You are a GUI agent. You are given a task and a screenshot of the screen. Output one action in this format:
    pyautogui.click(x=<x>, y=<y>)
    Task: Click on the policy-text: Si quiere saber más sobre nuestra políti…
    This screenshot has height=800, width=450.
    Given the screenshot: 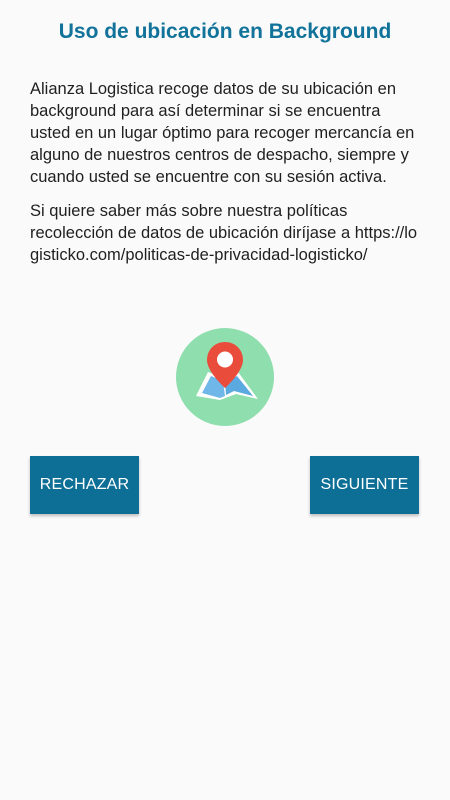 What is the action you would take?
    pyautogui.click(x=190, y=222)
    